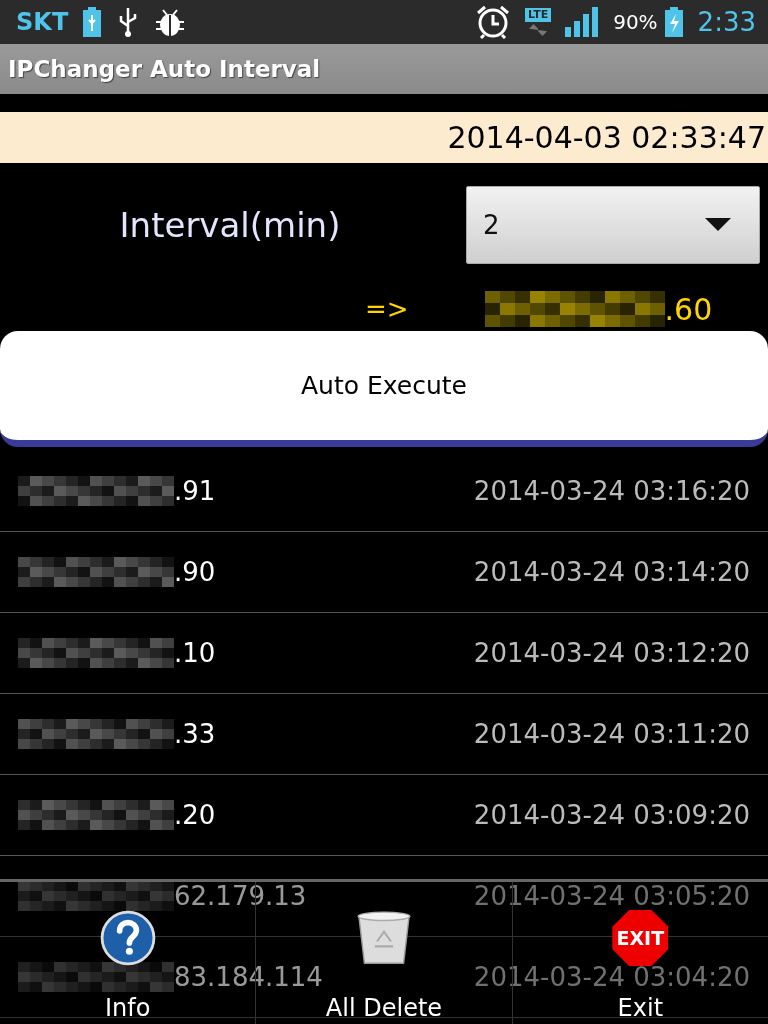 The width and height of the screenshot is (768, 1024). What do you see at coordinates (611, 734) in the screenshot?
I see `timestamp: 2014-03-24 03:11:20` at bounding box center [611, 734].